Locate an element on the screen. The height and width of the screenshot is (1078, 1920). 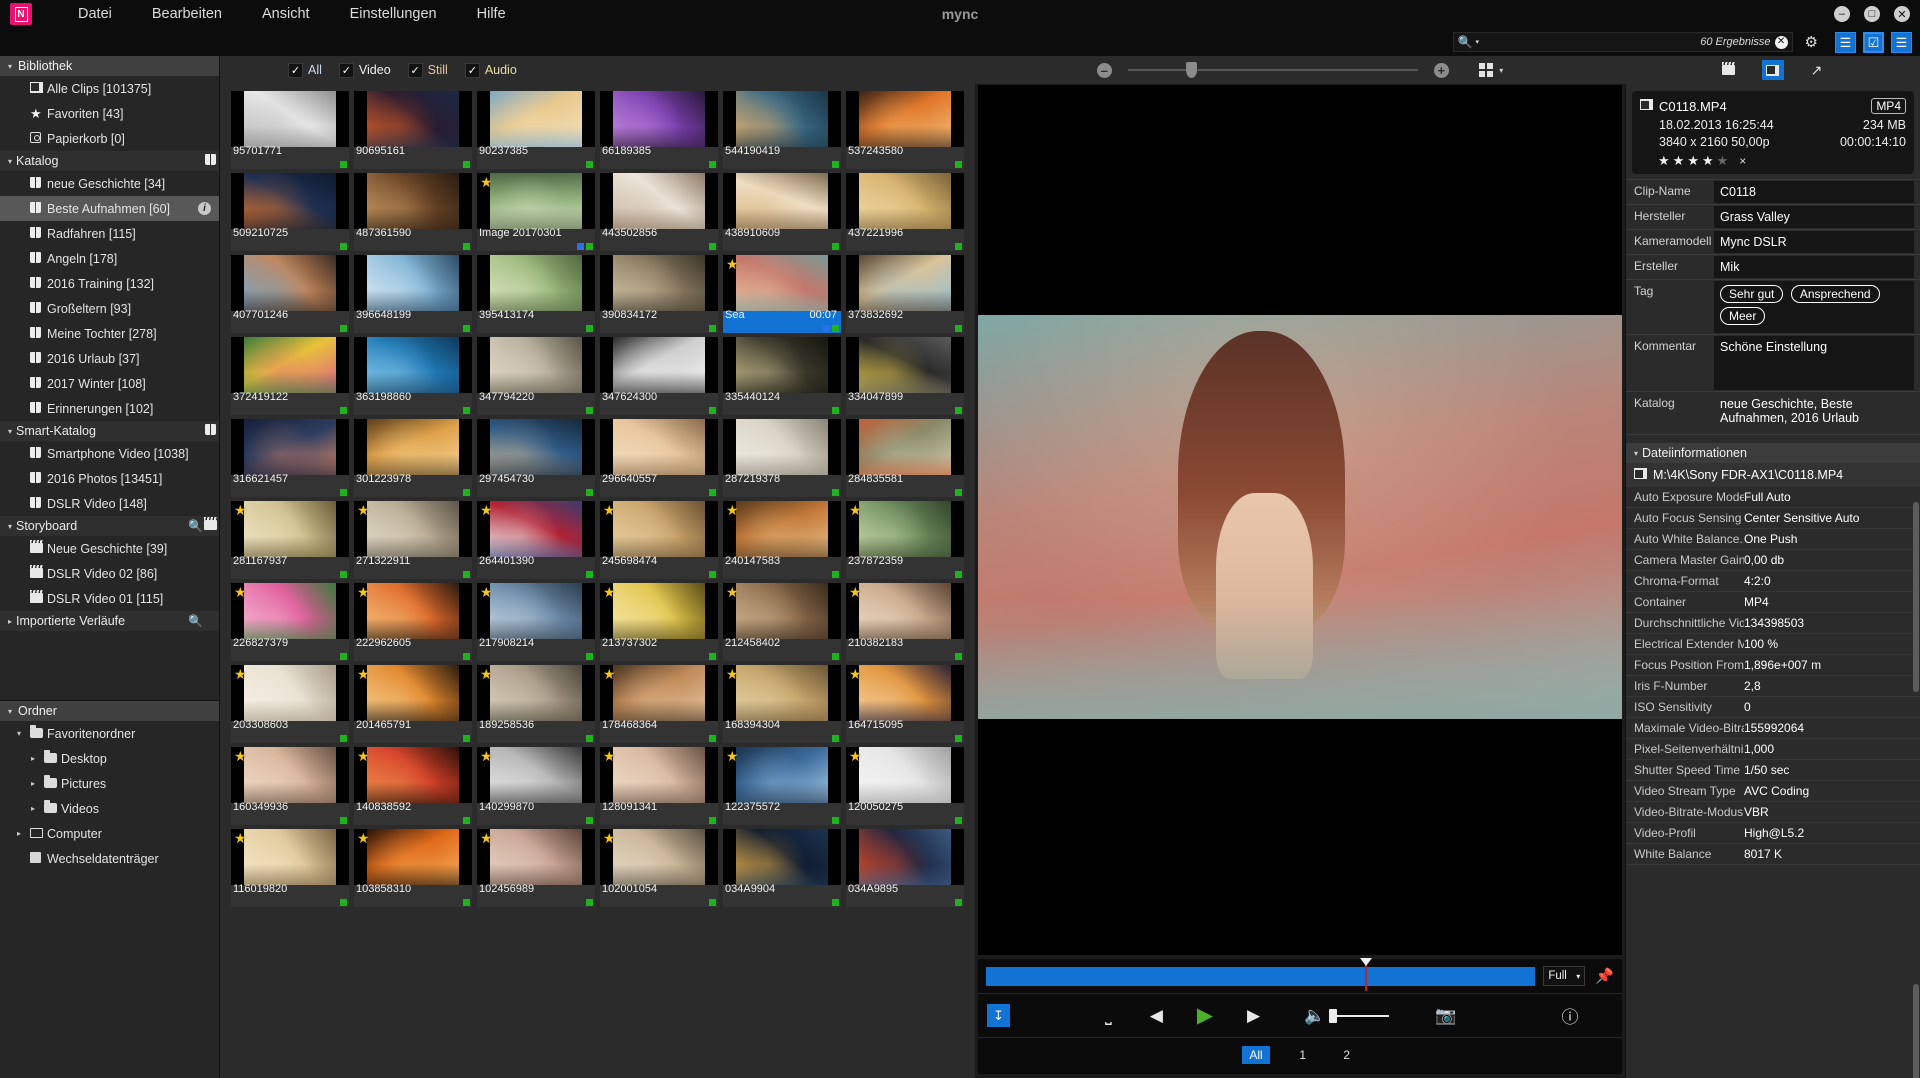
thumbnail-cell: 034A9895 is located at coordinates (905, 868).